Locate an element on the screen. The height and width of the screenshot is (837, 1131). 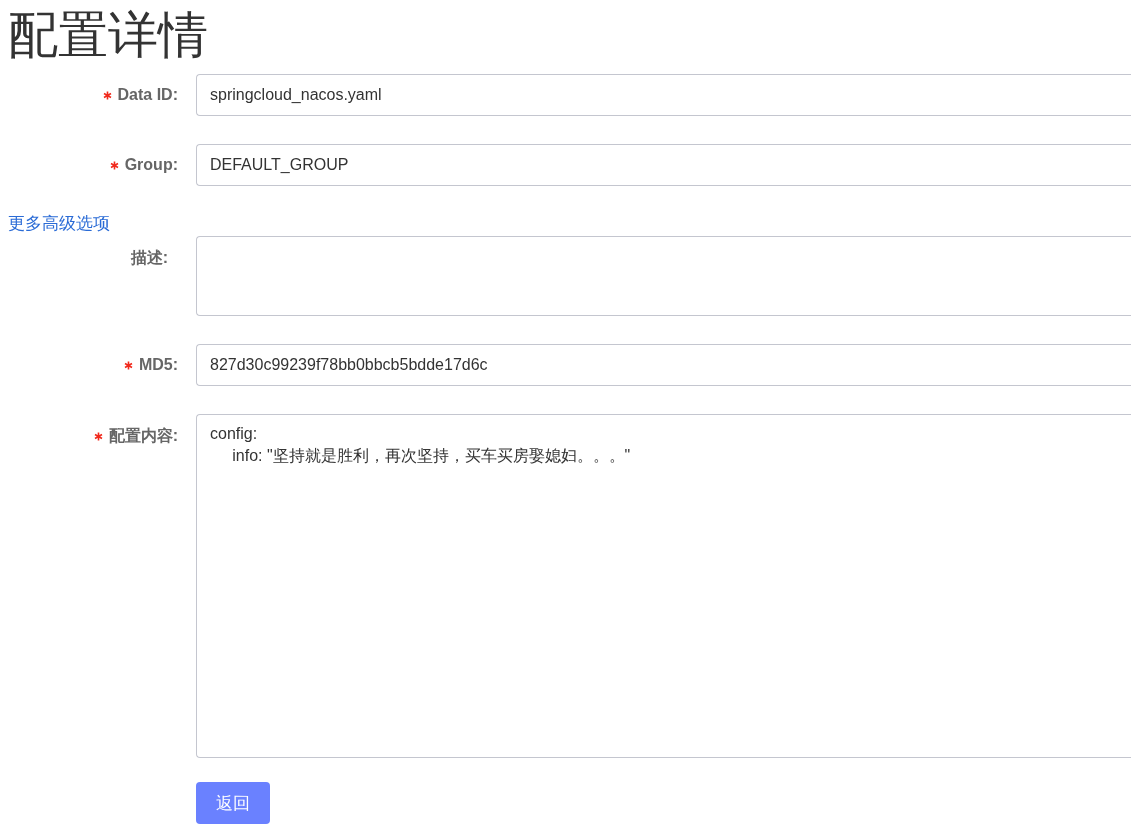
field-label: 配置内容: is located at coordinates (143, 435).